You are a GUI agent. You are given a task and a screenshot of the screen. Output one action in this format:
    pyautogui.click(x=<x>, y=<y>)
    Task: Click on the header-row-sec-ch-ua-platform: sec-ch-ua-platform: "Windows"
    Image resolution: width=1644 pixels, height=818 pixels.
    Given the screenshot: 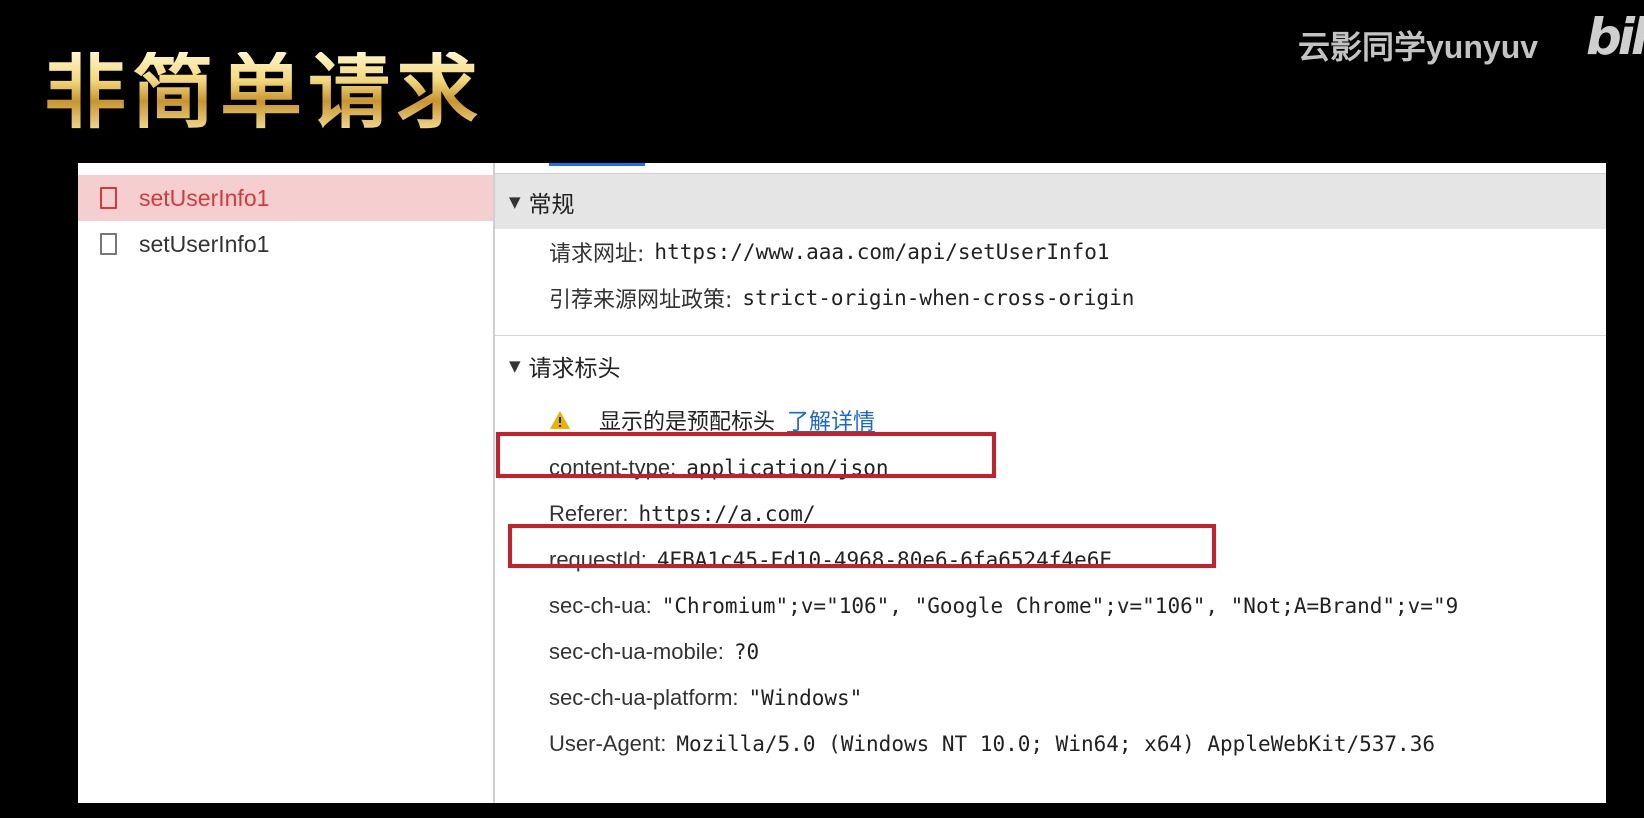 What is the action you would take?
    pyautogui.click(x=1050, y=698)
    